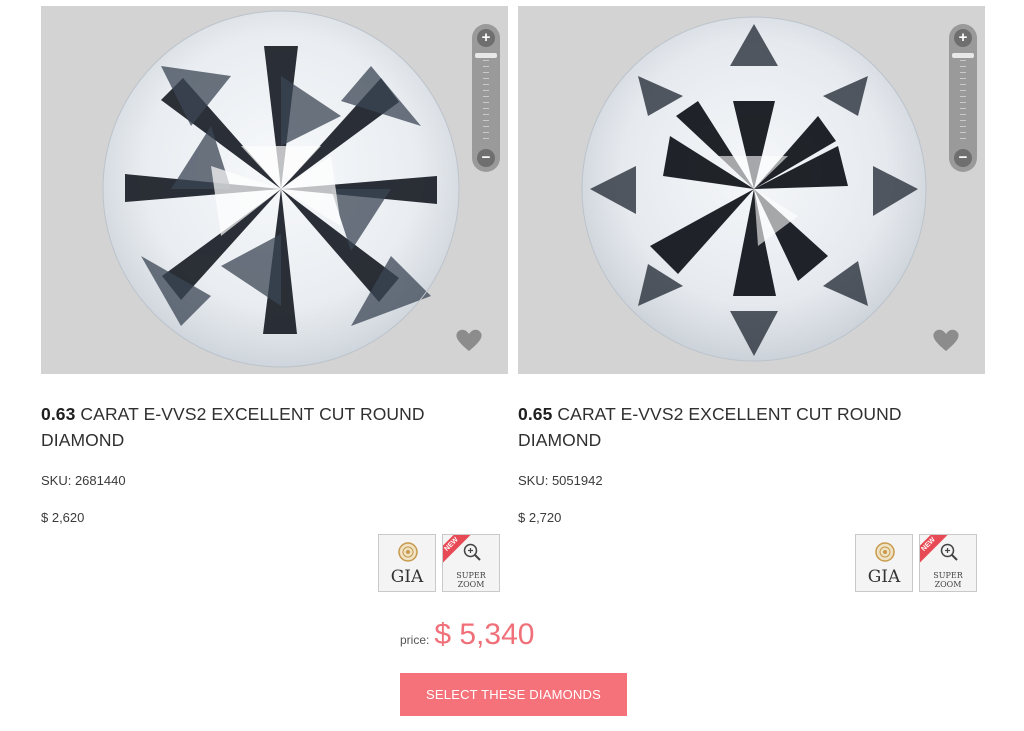 This screenshot has width=1024, height=731. What do you see at coordinates (484, 634) in the screenshot?
I see `total-price-value: $ 5,340` at bounding box center [484, 634].